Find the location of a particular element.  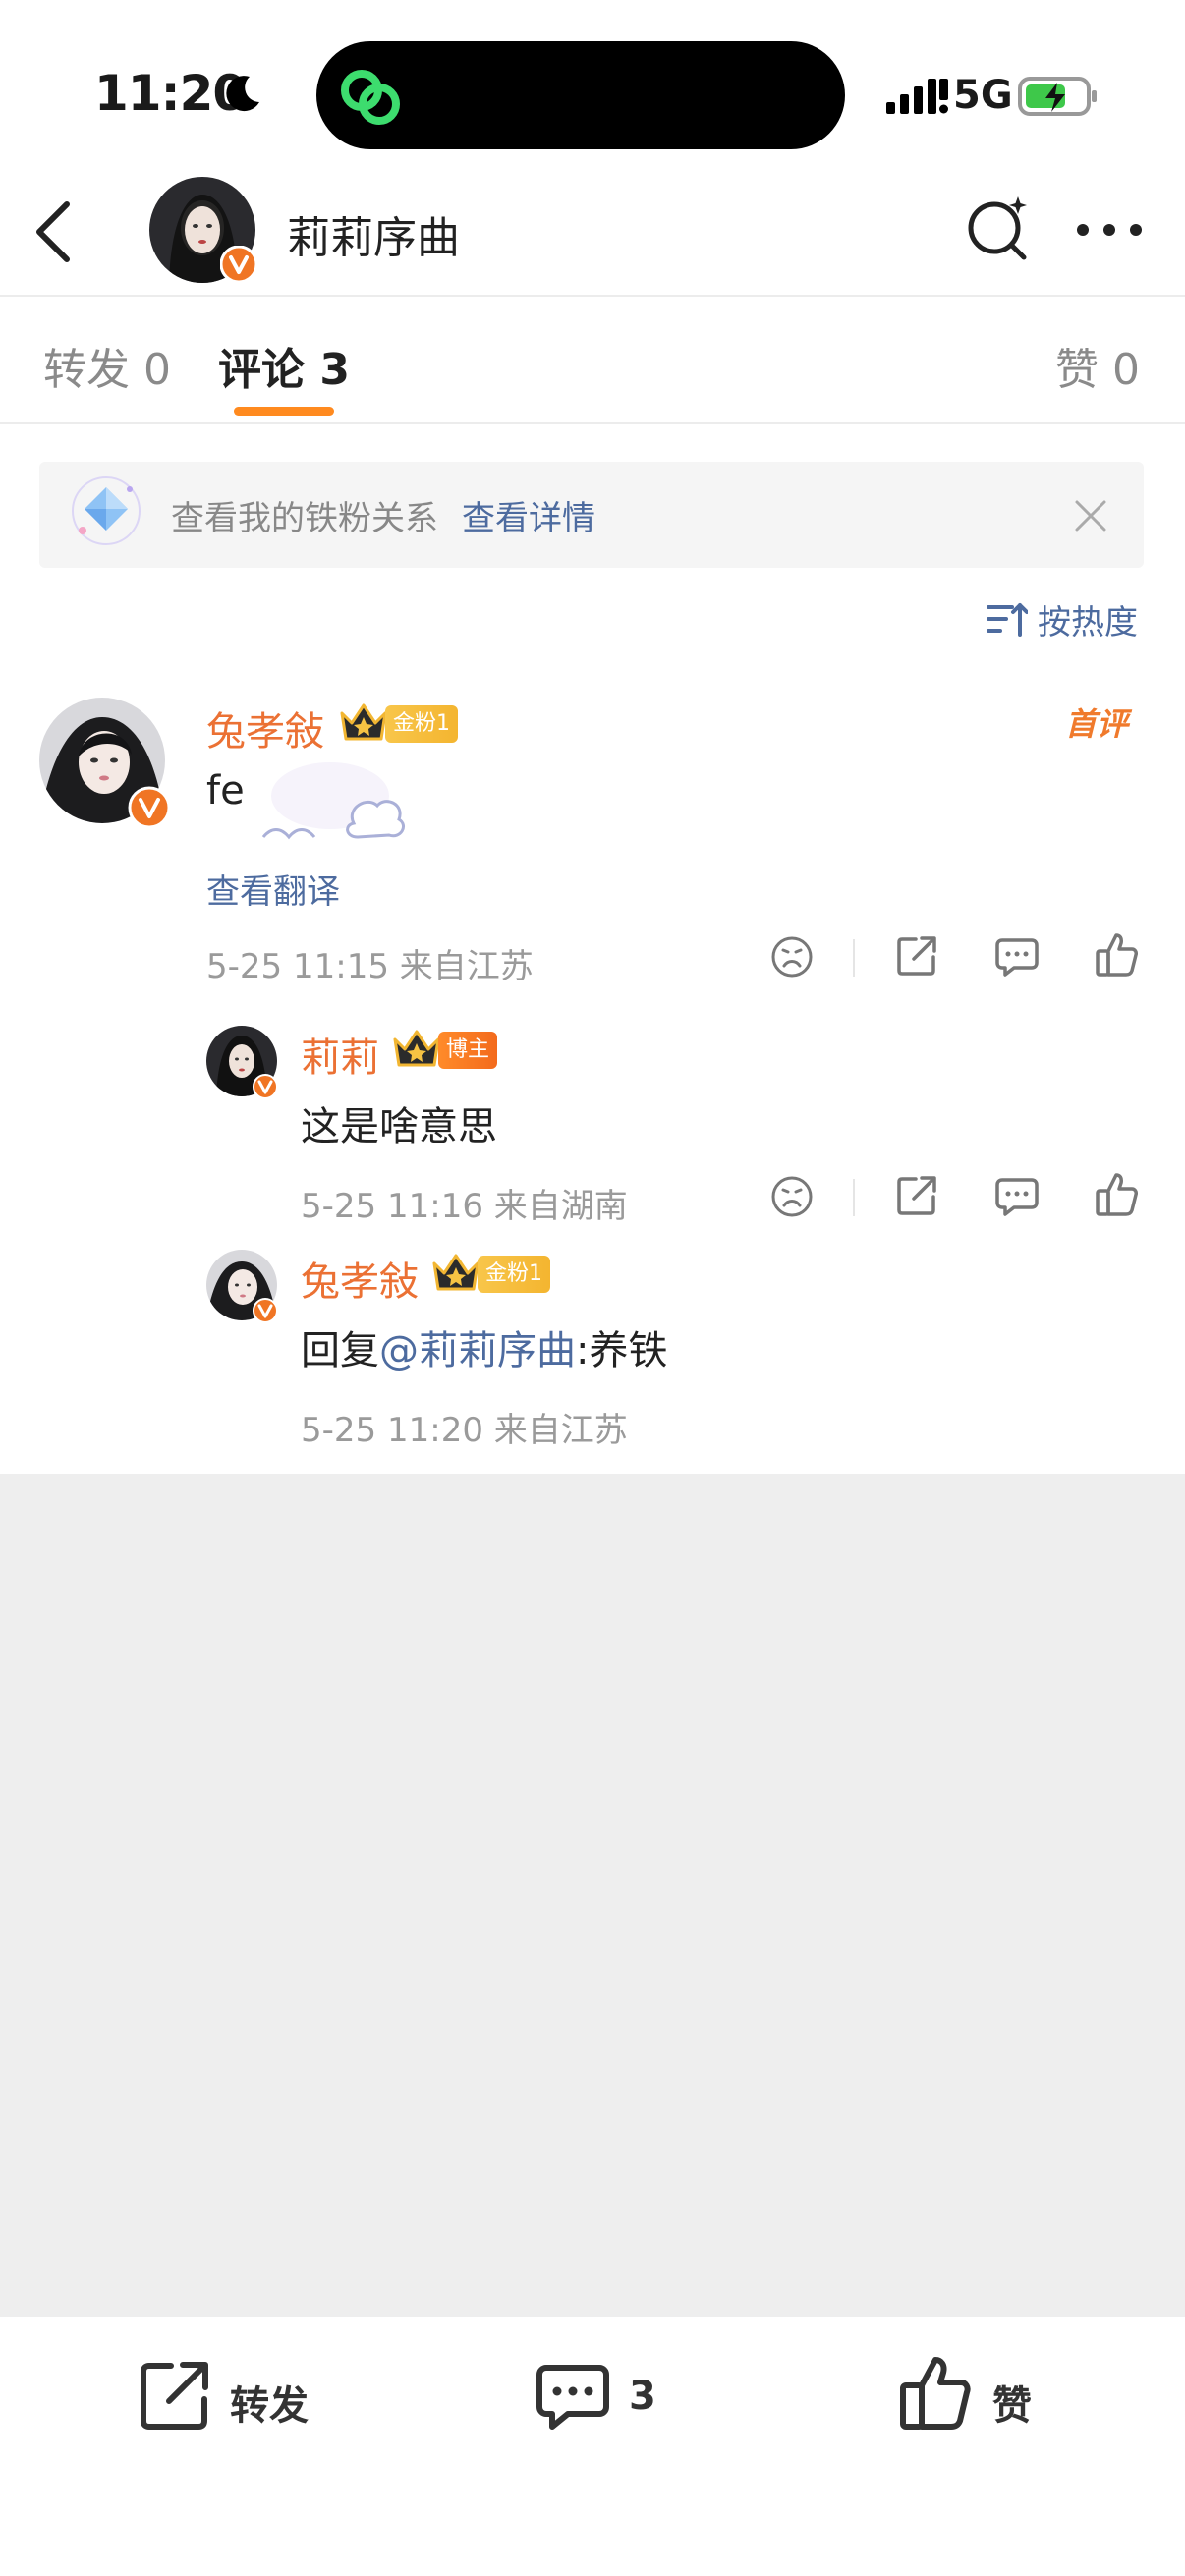

search-icon is located at coordinates (998, 228).